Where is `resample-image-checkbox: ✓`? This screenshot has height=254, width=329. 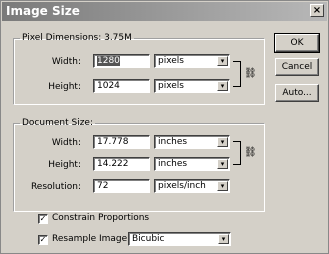
resample-image-checkbox: ✓ is located at coordinates (43, 240).